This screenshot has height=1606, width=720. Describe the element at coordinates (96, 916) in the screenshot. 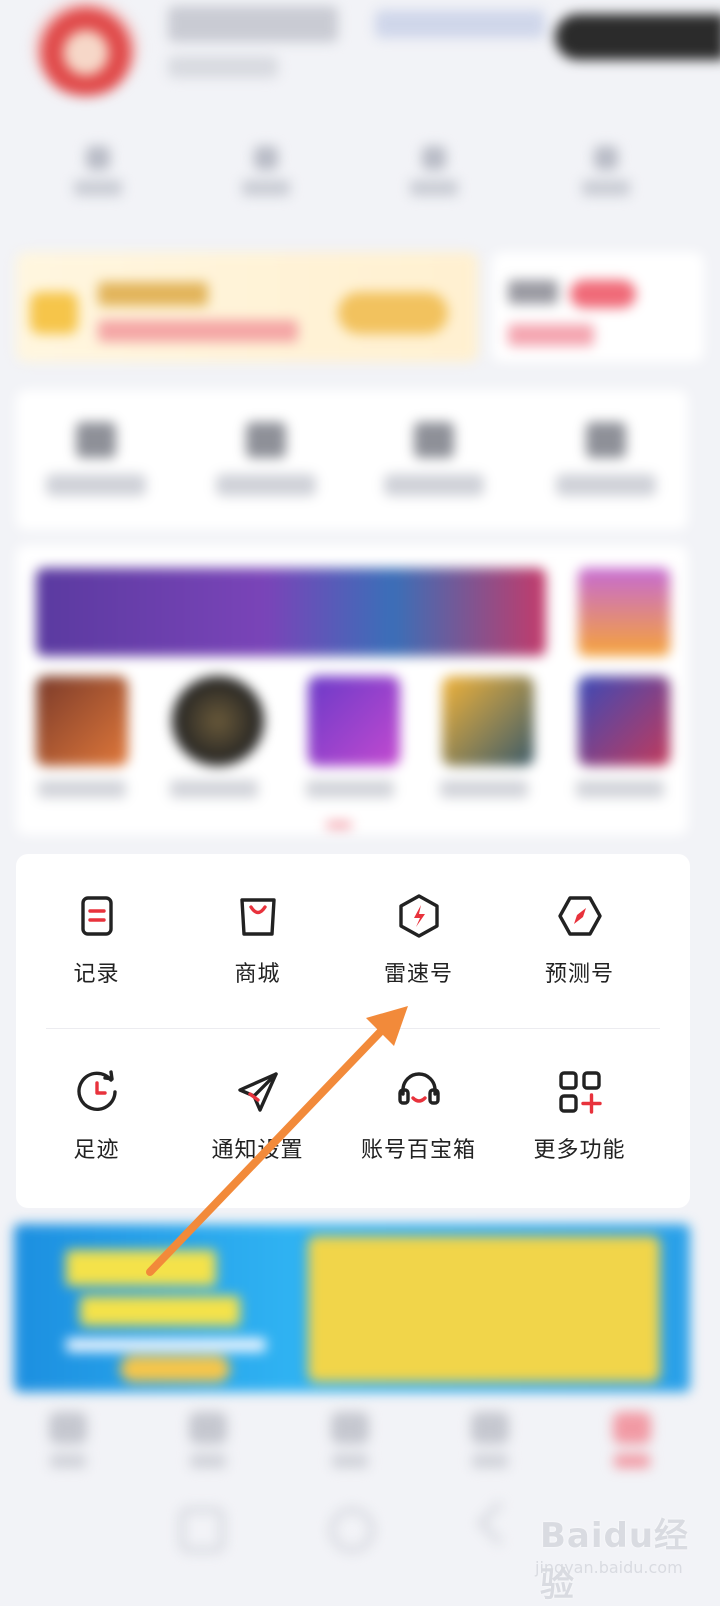

I see `record-icon` at that location.